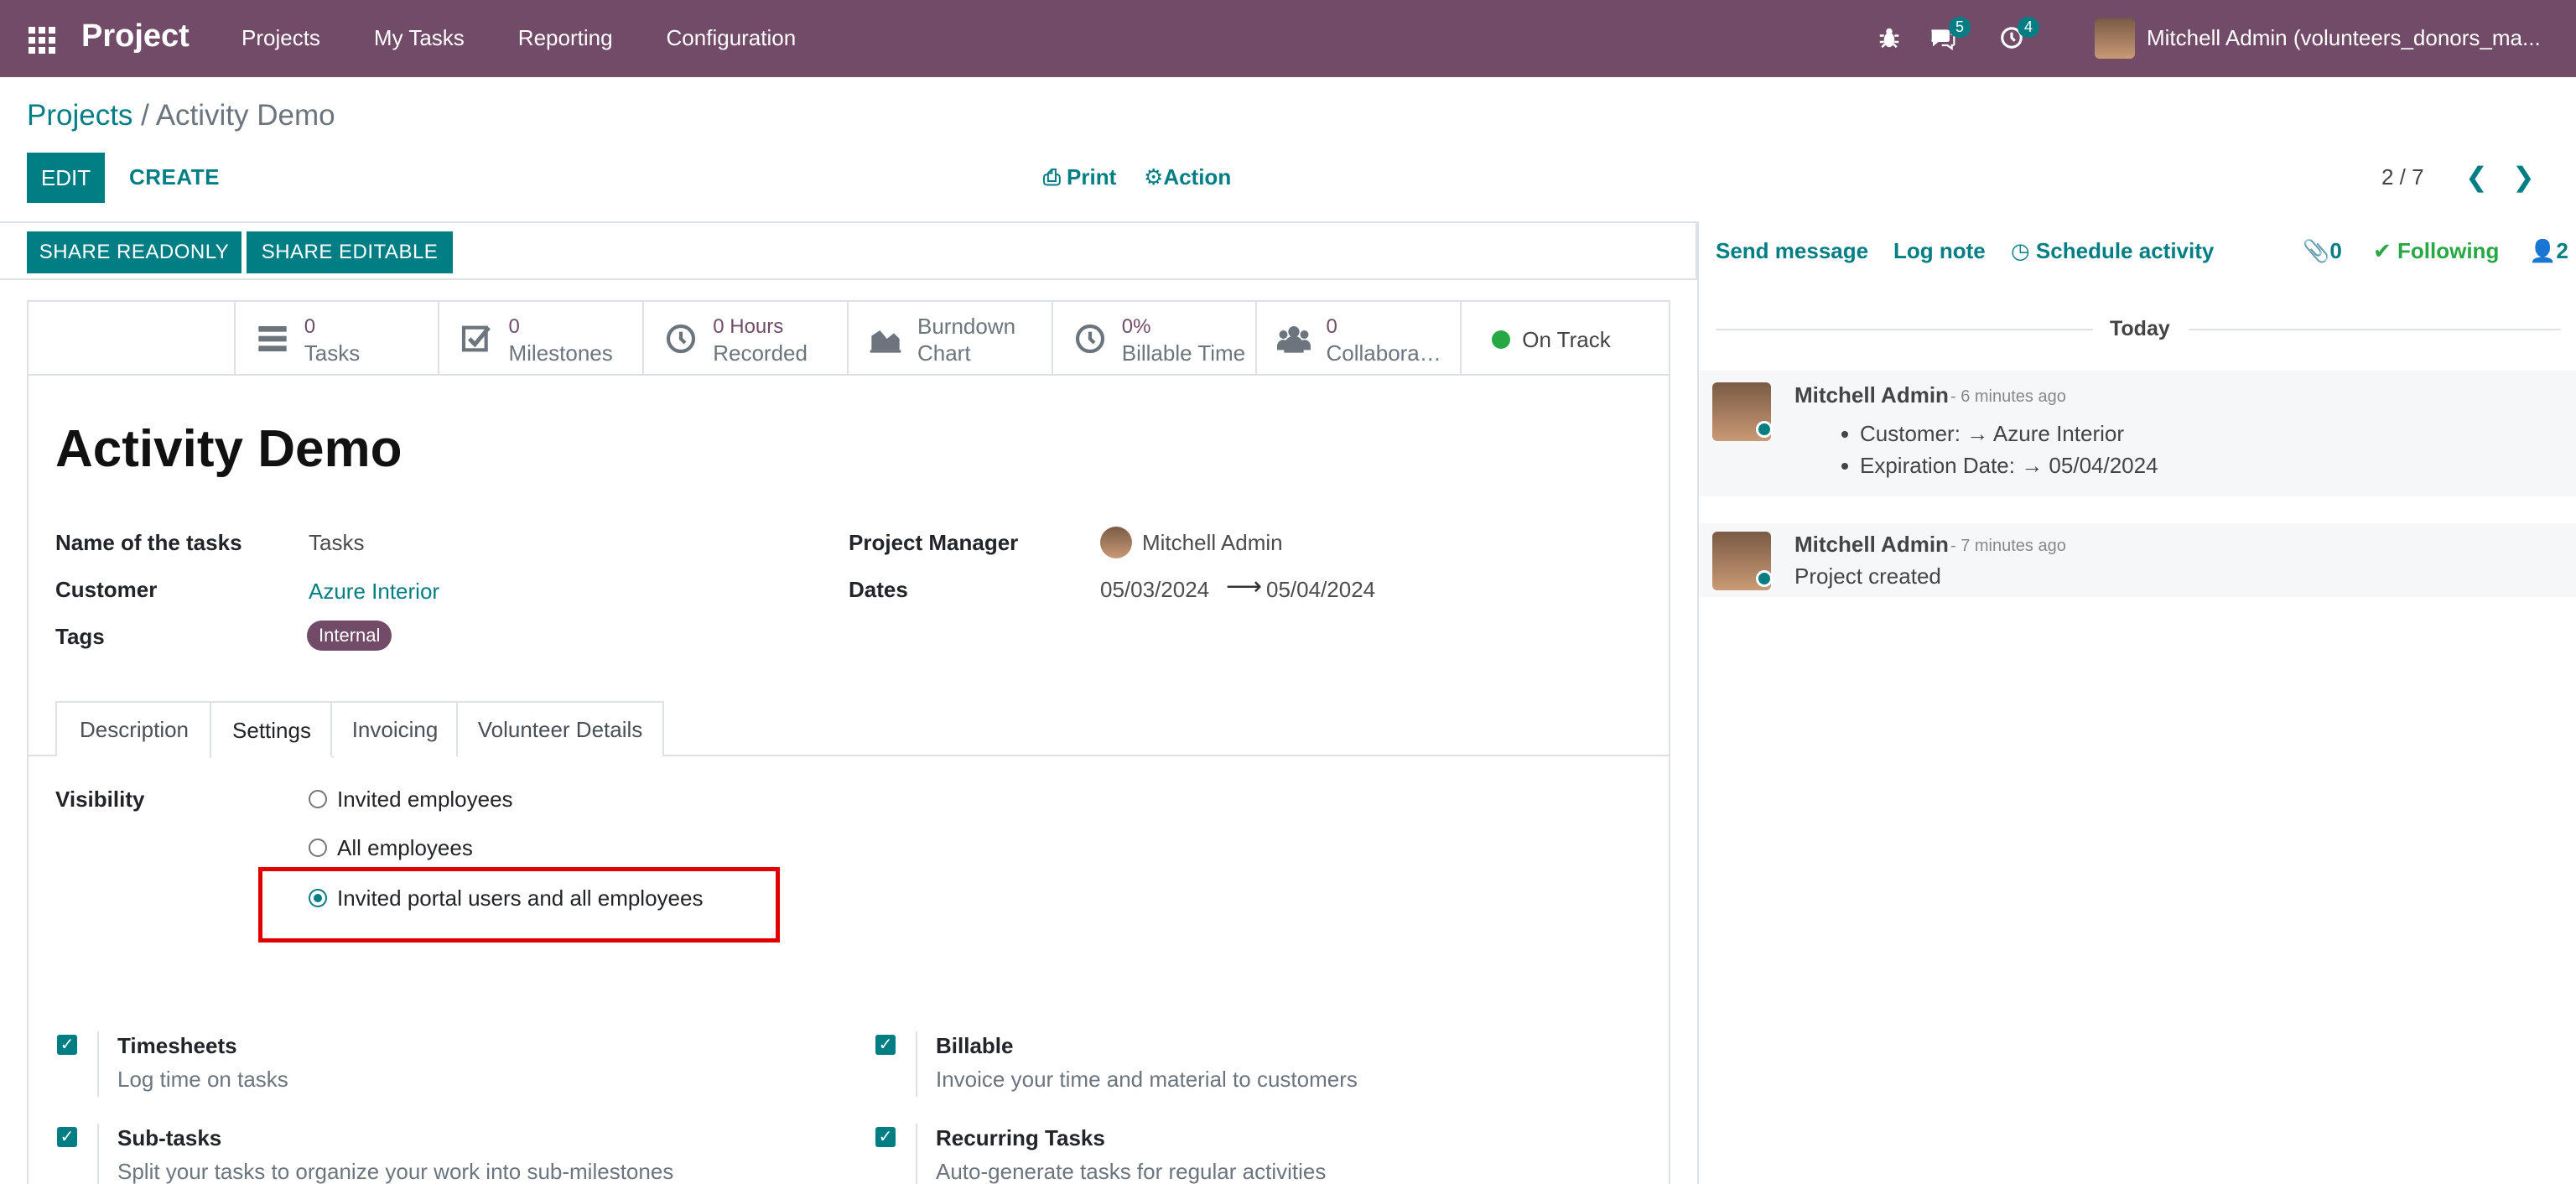 This screenshot has width=2576, height=1184. What do you see at coordinates (2385, 250) in the screenshot?
I see `check-icon: ✔` at bounding box center [2385, 250].